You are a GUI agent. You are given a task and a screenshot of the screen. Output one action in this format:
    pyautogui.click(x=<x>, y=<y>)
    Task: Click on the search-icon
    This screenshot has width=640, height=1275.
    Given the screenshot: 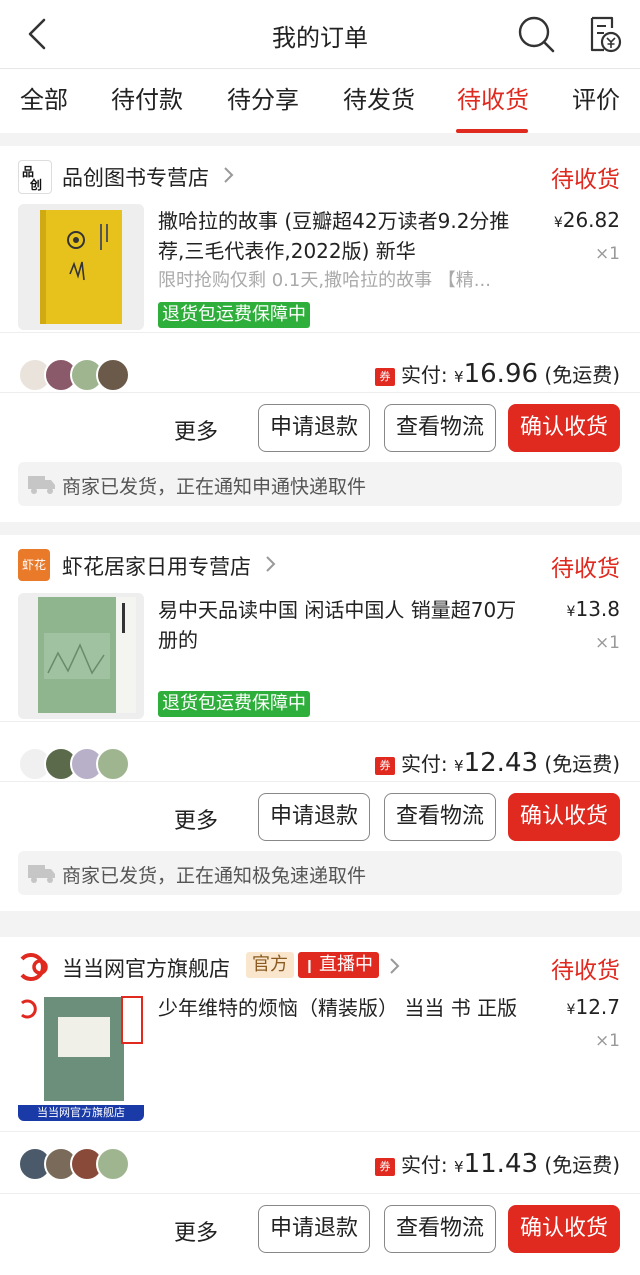 What is the action you would take?
    pyautogui.click(x=536, y=34)
    